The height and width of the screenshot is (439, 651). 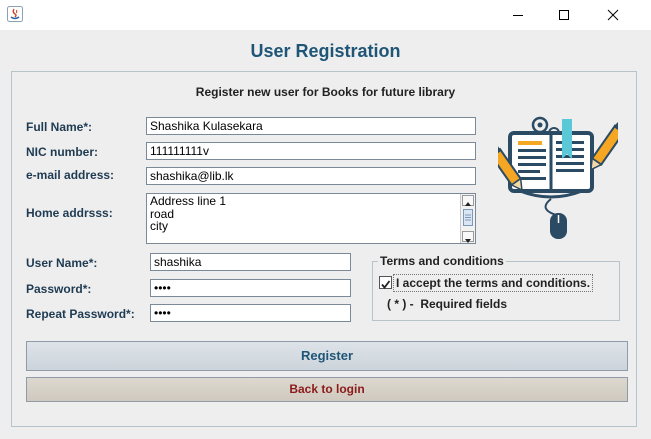 I want to click on arrow-down-icon, so click(x=468, y=241).